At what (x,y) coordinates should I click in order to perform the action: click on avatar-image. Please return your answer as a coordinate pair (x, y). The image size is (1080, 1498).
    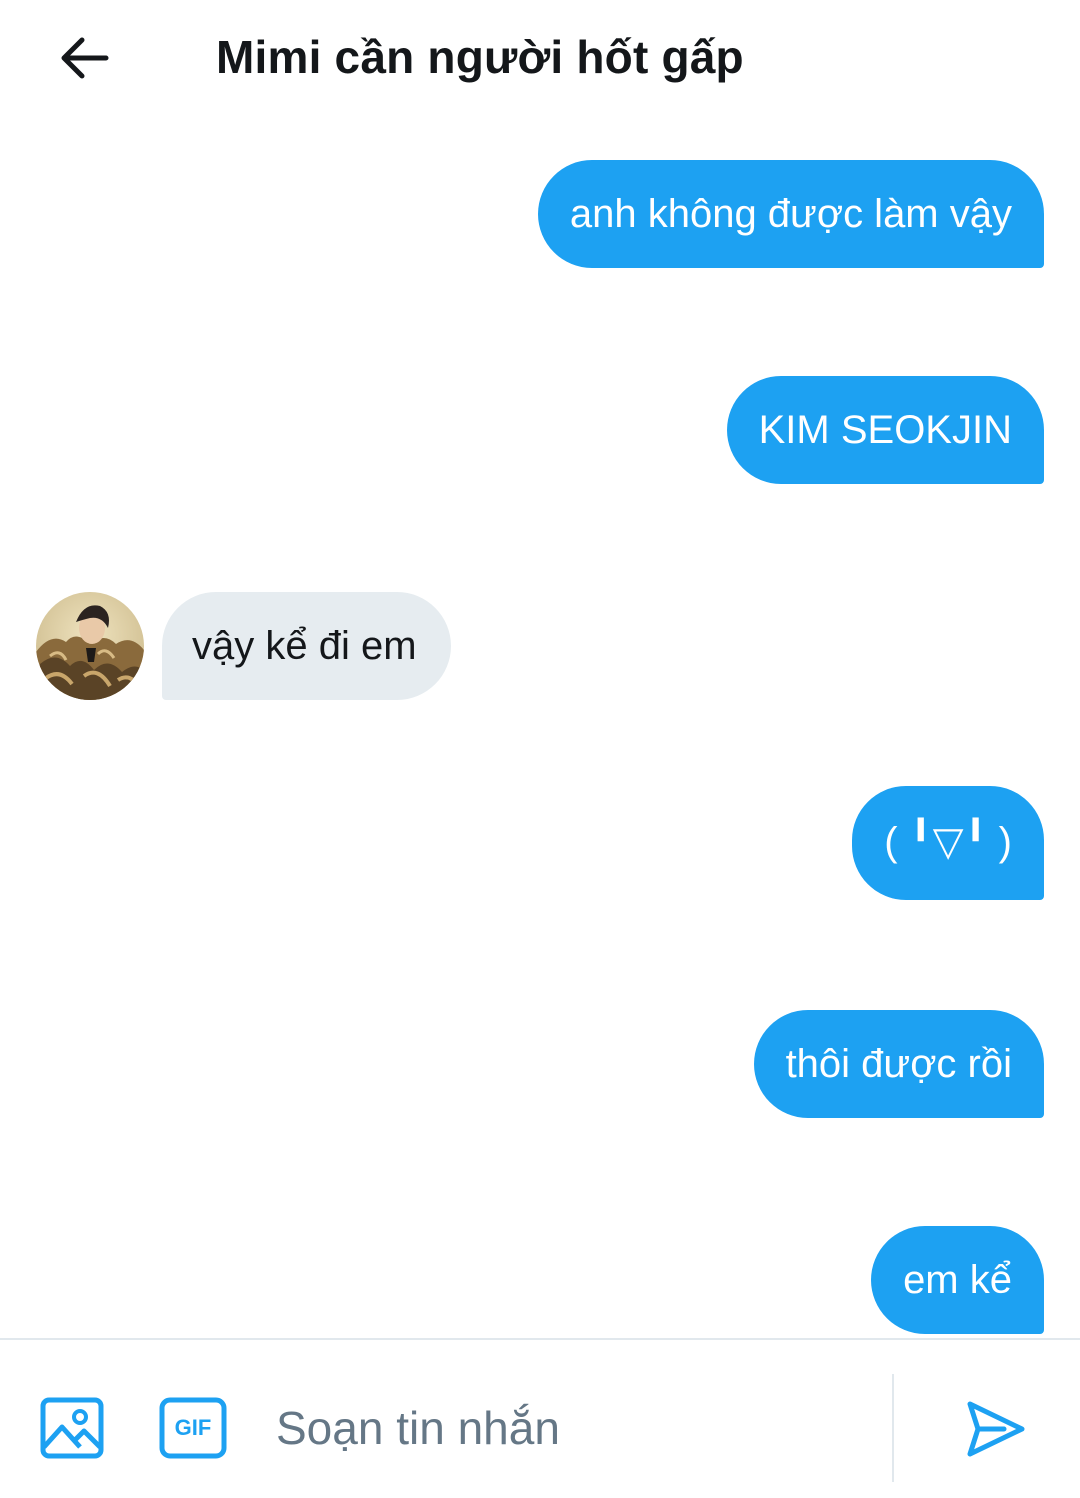
    Looking at the image, I should click on (90, 646).